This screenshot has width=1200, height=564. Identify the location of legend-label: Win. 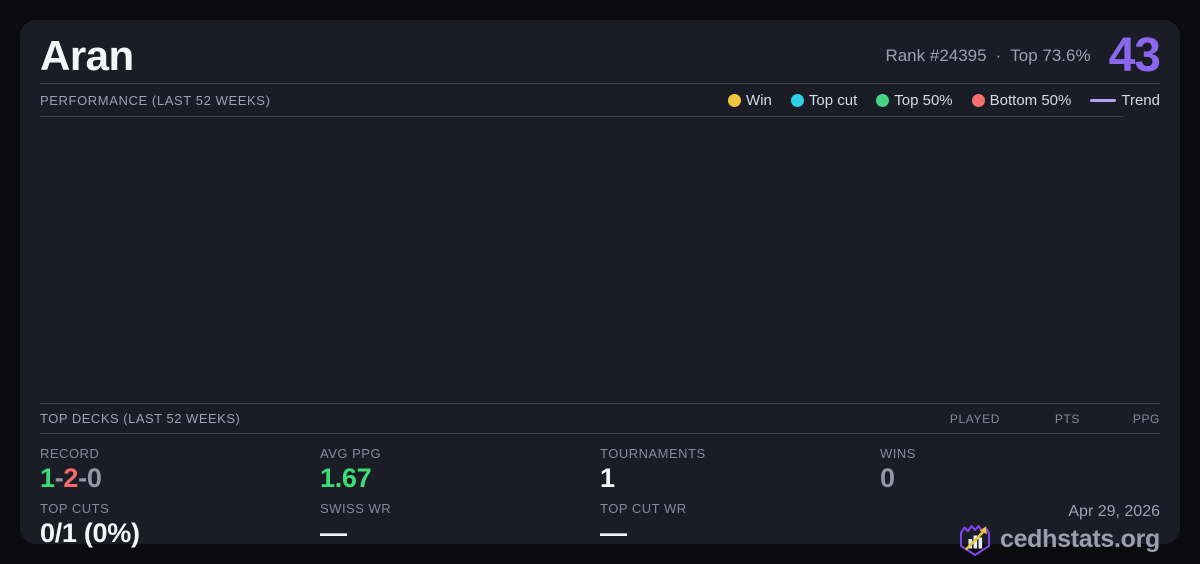
(759, 100).